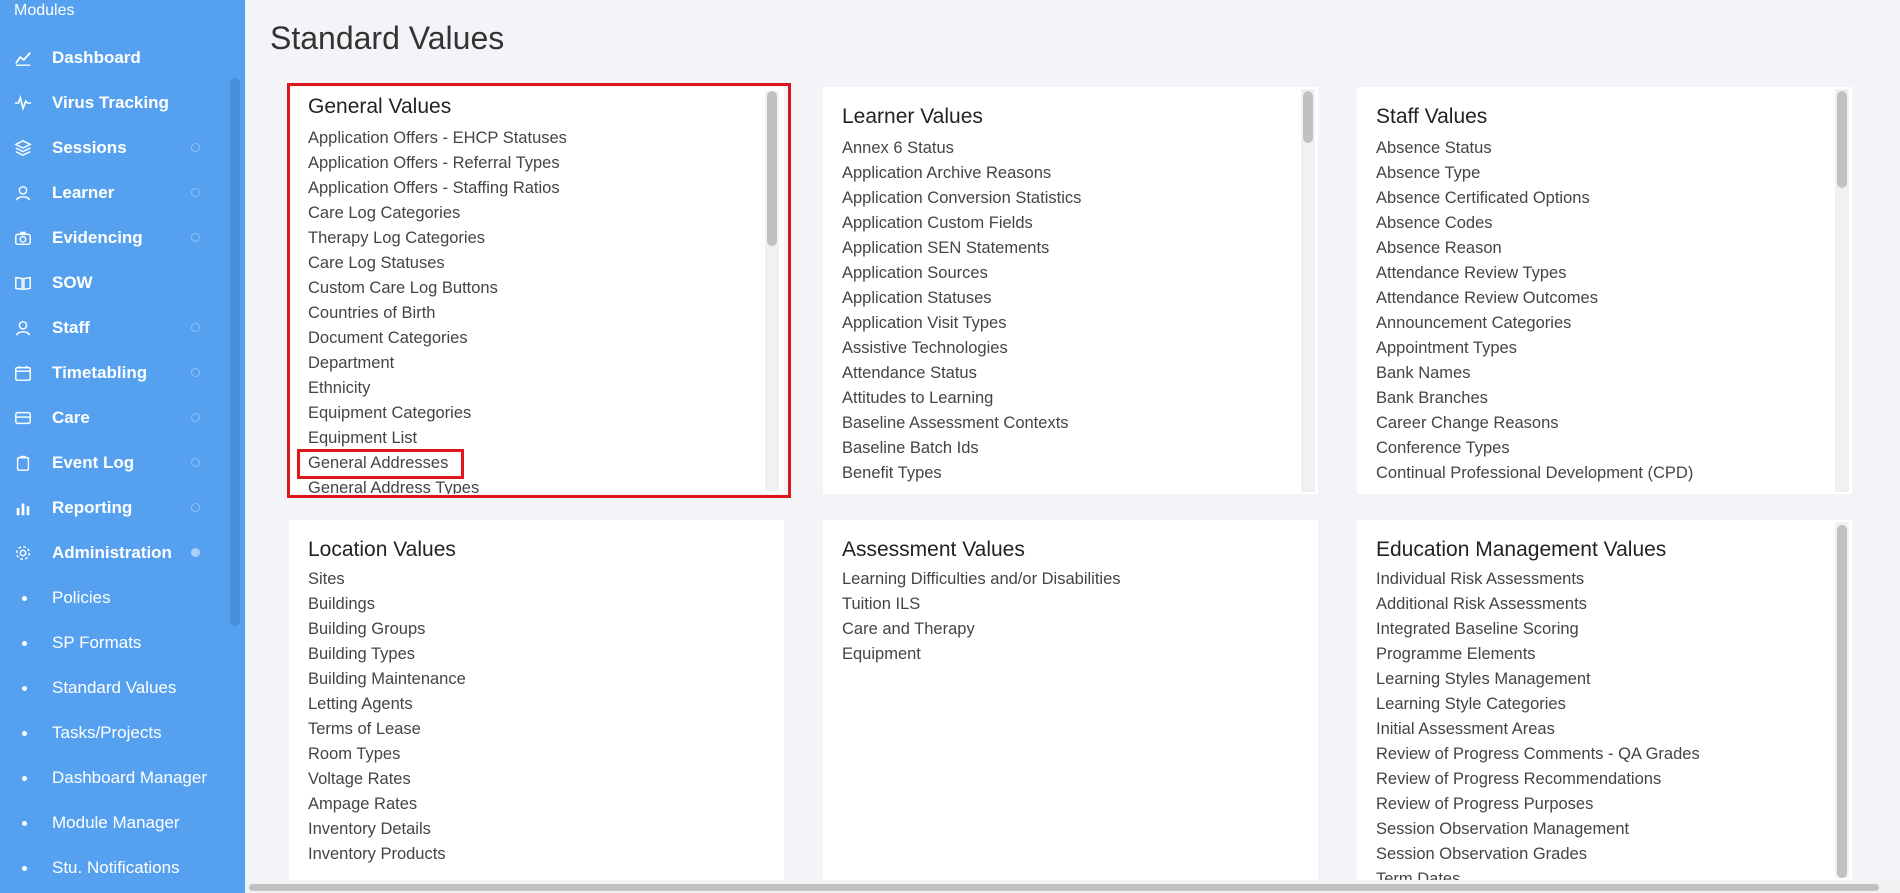  What do you see at coordinates (961, 173) in the screenshot?
I see `list-item: Application Archive Reasons` at bounding box center [961, 173].